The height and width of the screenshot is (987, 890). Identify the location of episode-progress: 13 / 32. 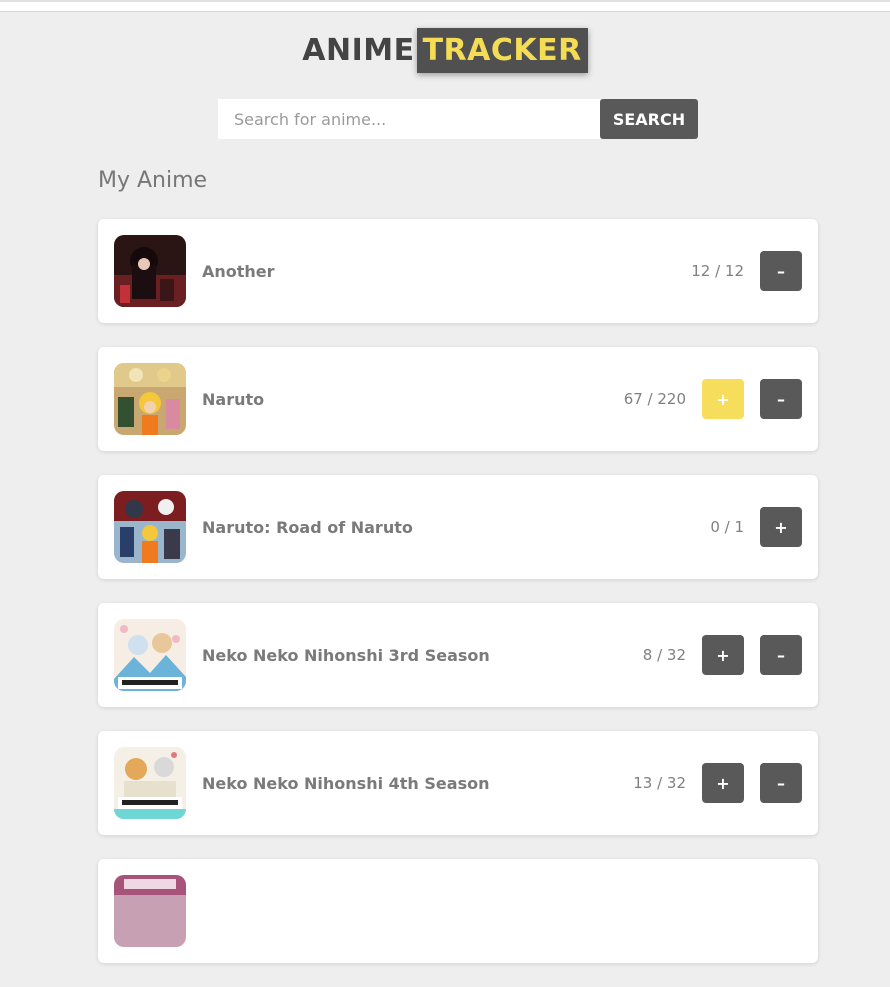
(659, 783).